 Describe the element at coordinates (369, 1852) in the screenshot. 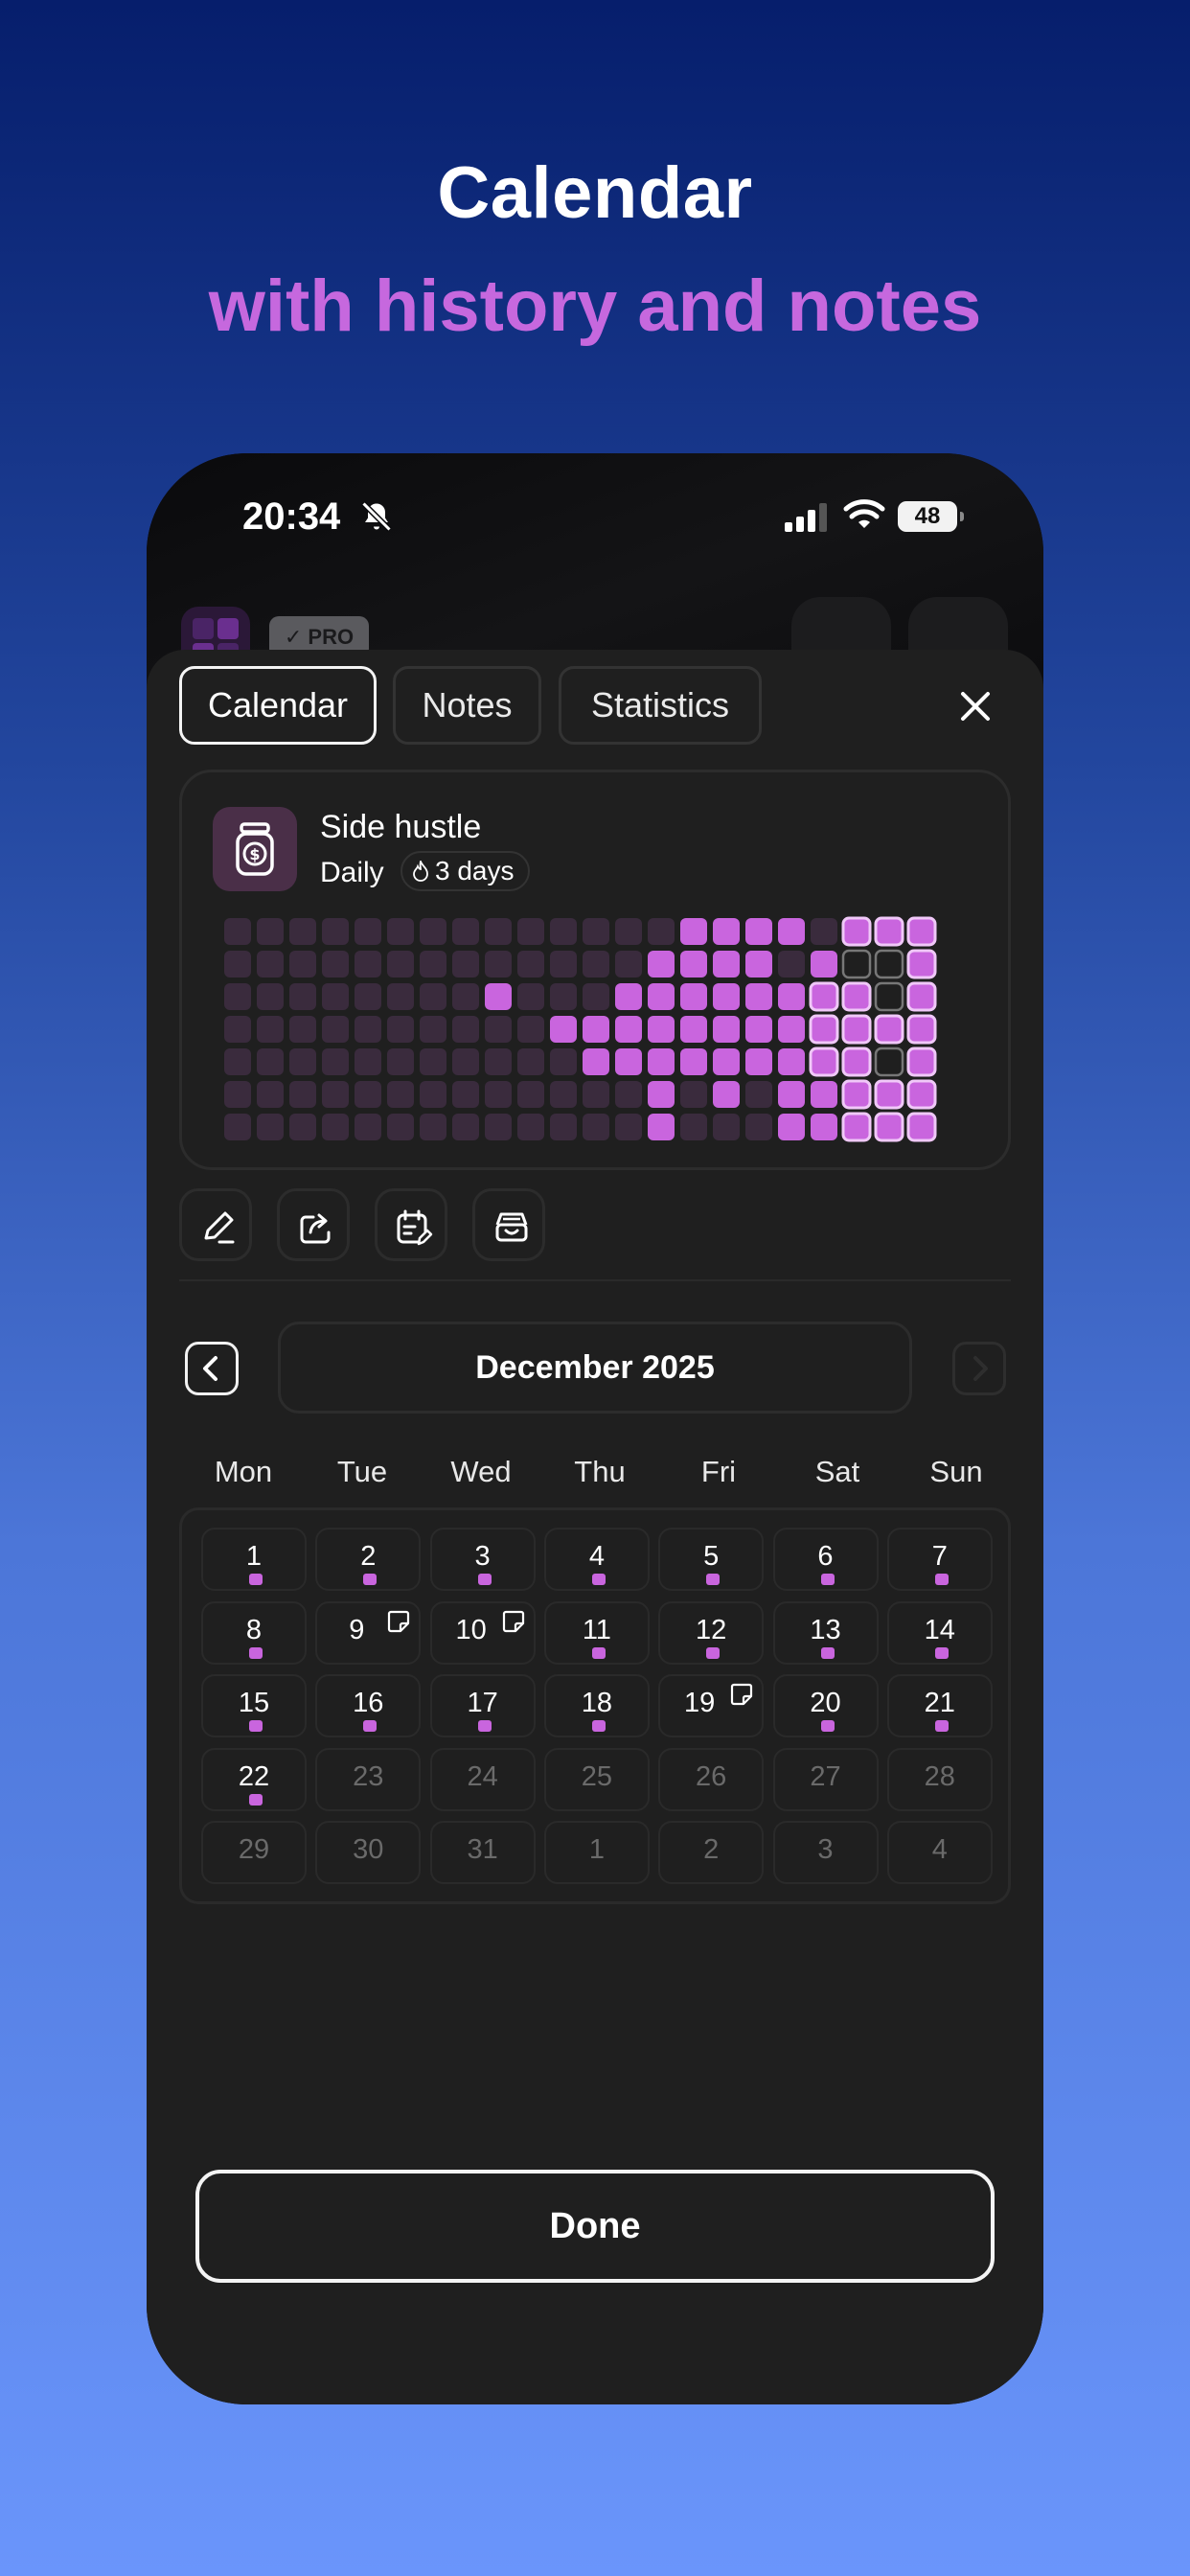

I see `calendar-day: 30` at that location.